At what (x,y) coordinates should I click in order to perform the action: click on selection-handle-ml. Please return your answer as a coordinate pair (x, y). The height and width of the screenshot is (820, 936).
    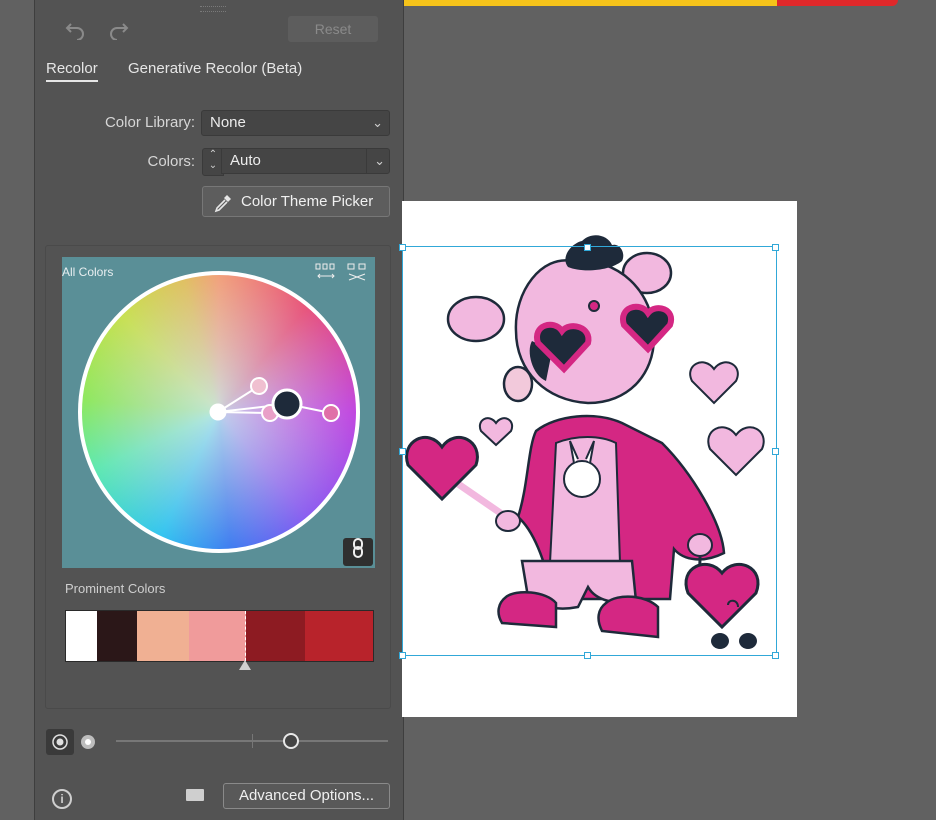
    Looking at the image, I should click on (402, 451).